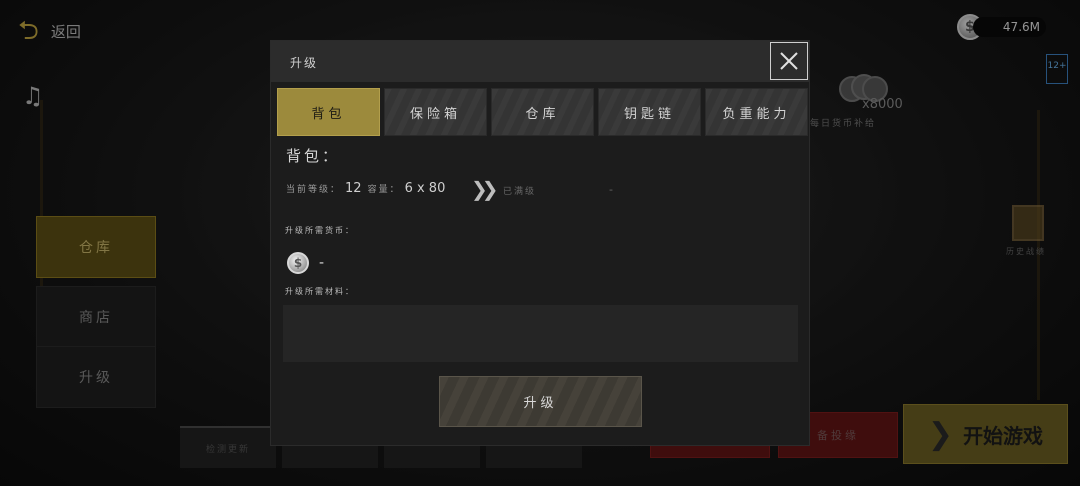 The width and height of the screenshot is (1080, 486). I want to click on level-label: 当前等级：, so click(314, 190).